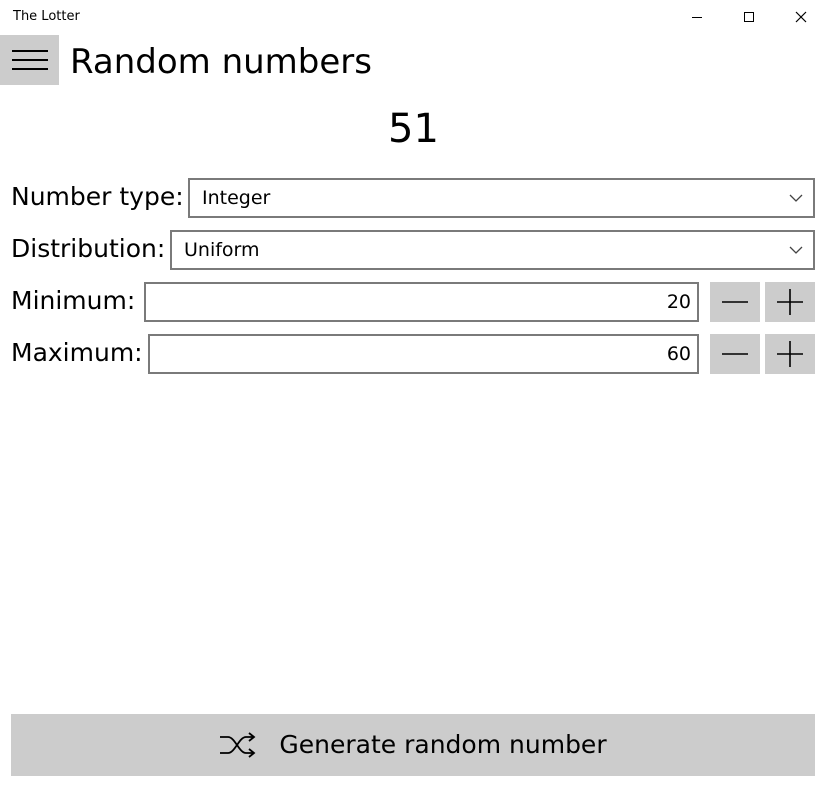  I want to click on number-type-label: Number type:, so click(97, 196).